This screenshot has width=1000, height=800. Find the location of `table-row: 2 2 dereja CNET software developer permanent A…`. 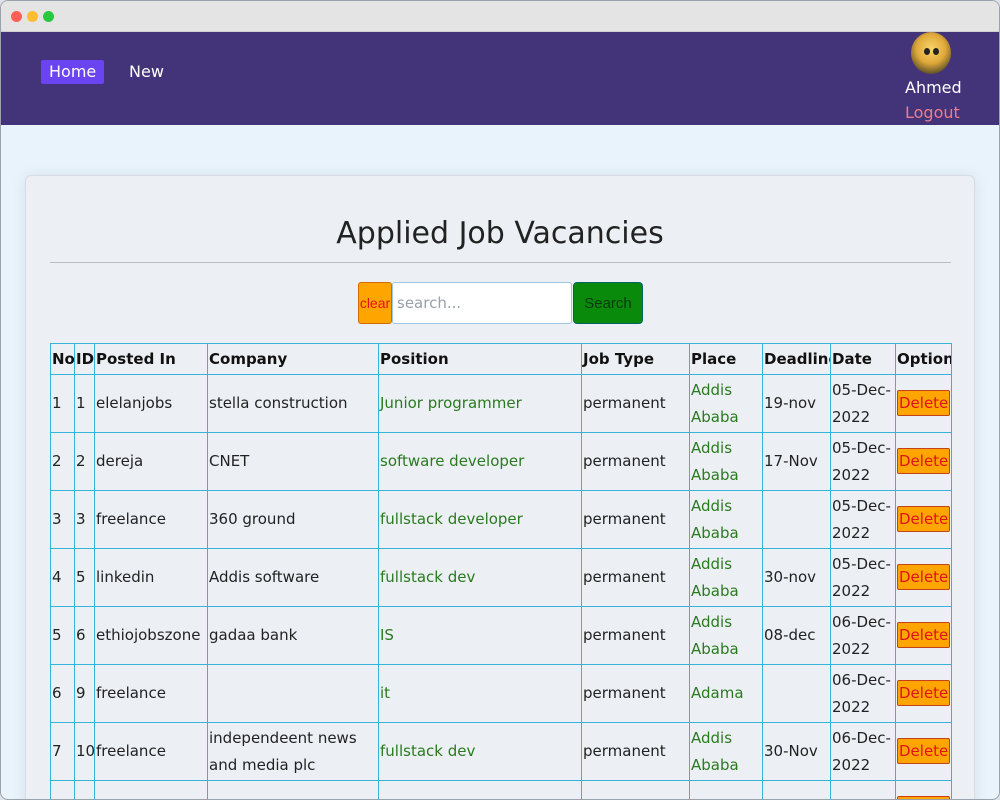

table-row: 2 2 dereja CNET software developer permanent A… is located at coordinates (501, 461).